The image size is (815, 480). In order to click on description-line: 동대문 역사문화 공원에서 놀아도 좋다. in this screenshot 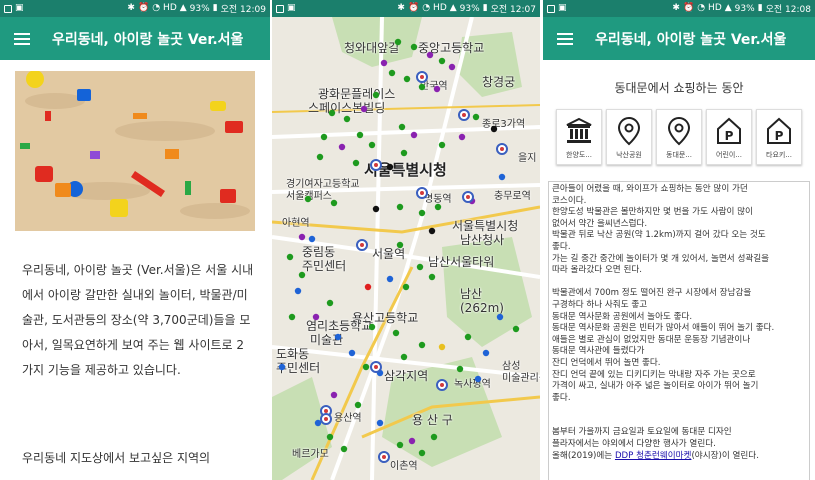, I will do `click(622, 316)`.